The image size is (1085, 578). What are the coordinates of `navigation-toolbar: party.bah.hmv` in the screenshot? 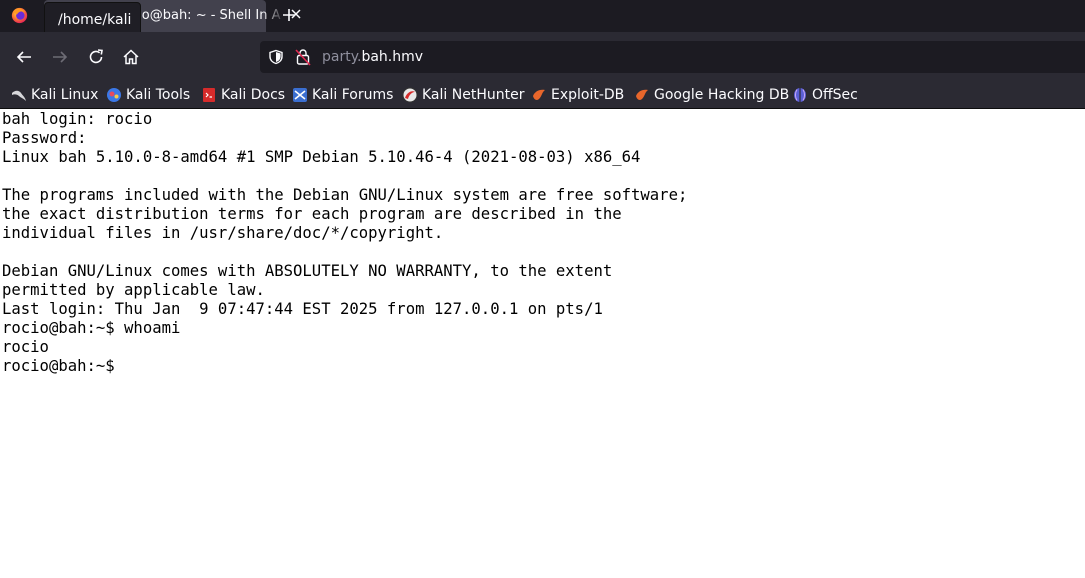 It's located at (542, 57).